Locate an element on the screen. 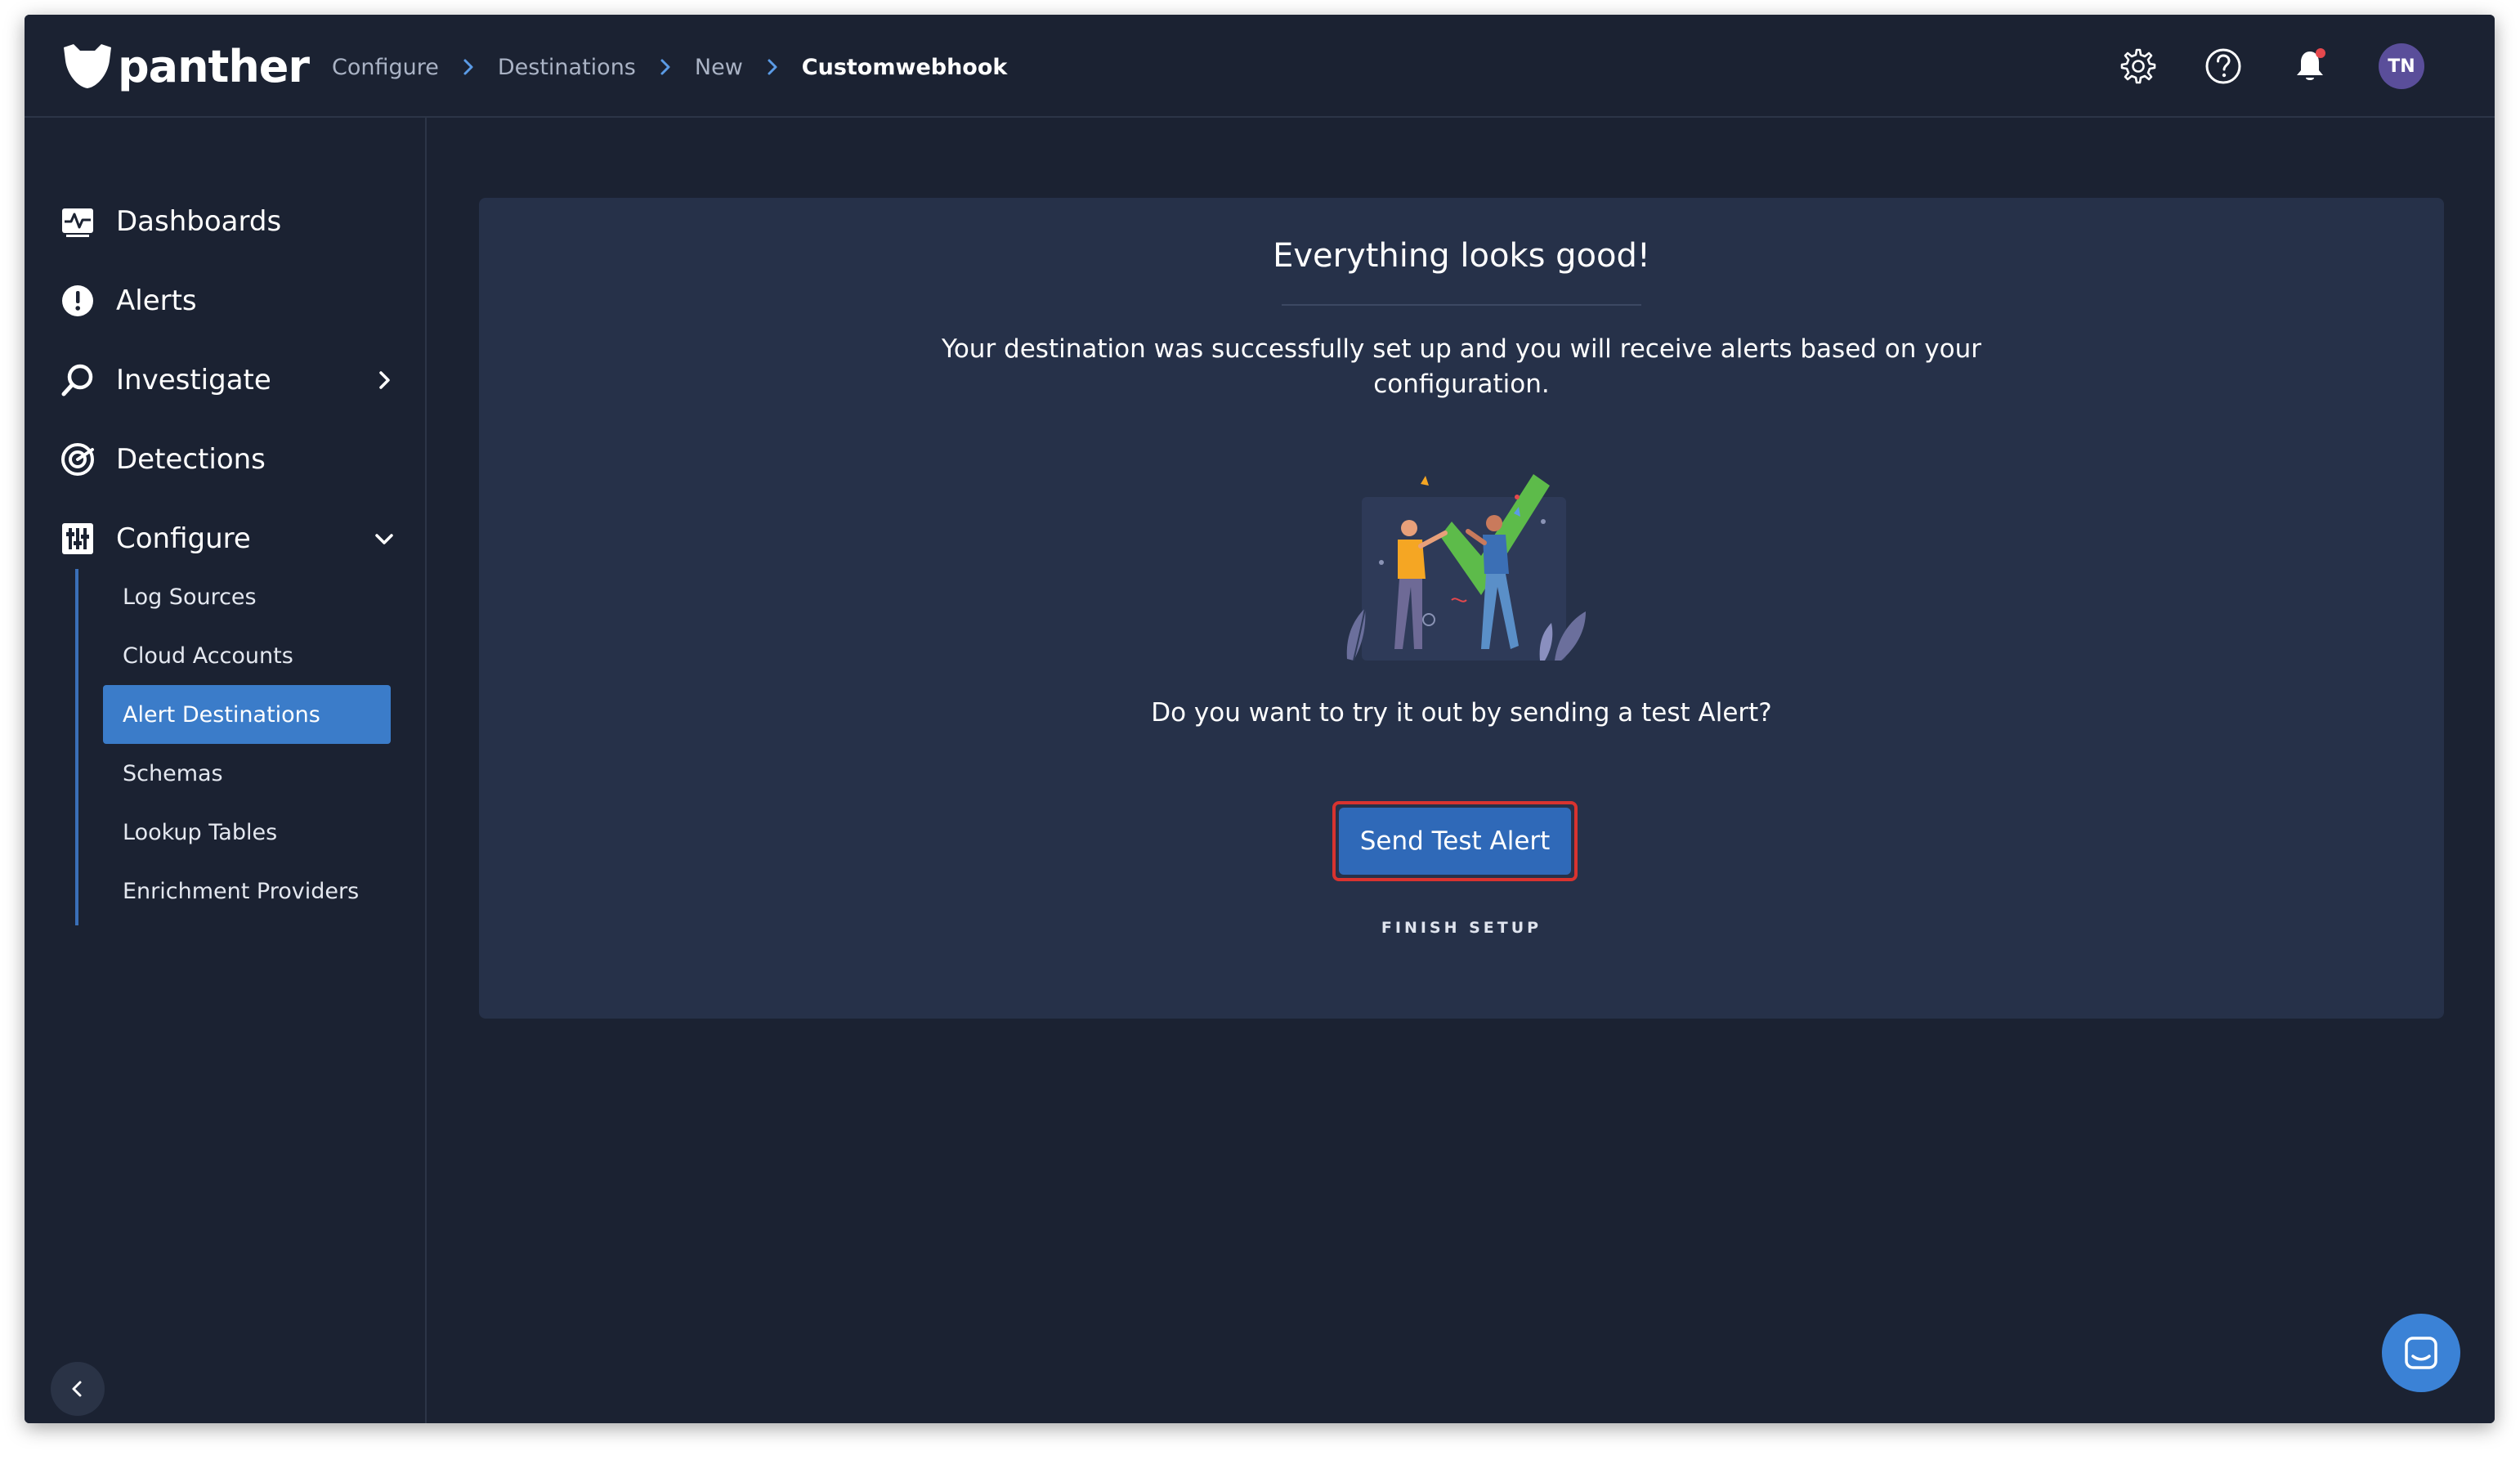 Image resolution: width=2520 pixels, height=1460 pixels. chevron-left-icon is located at coordinates (77, 1389).